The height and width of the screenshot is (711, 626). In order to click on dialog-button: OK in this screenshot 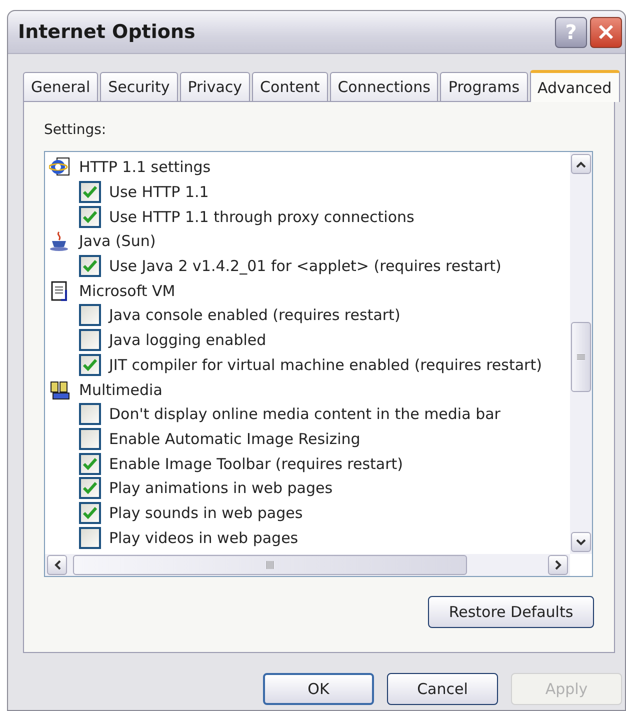, I will do `click(318, 689)`.